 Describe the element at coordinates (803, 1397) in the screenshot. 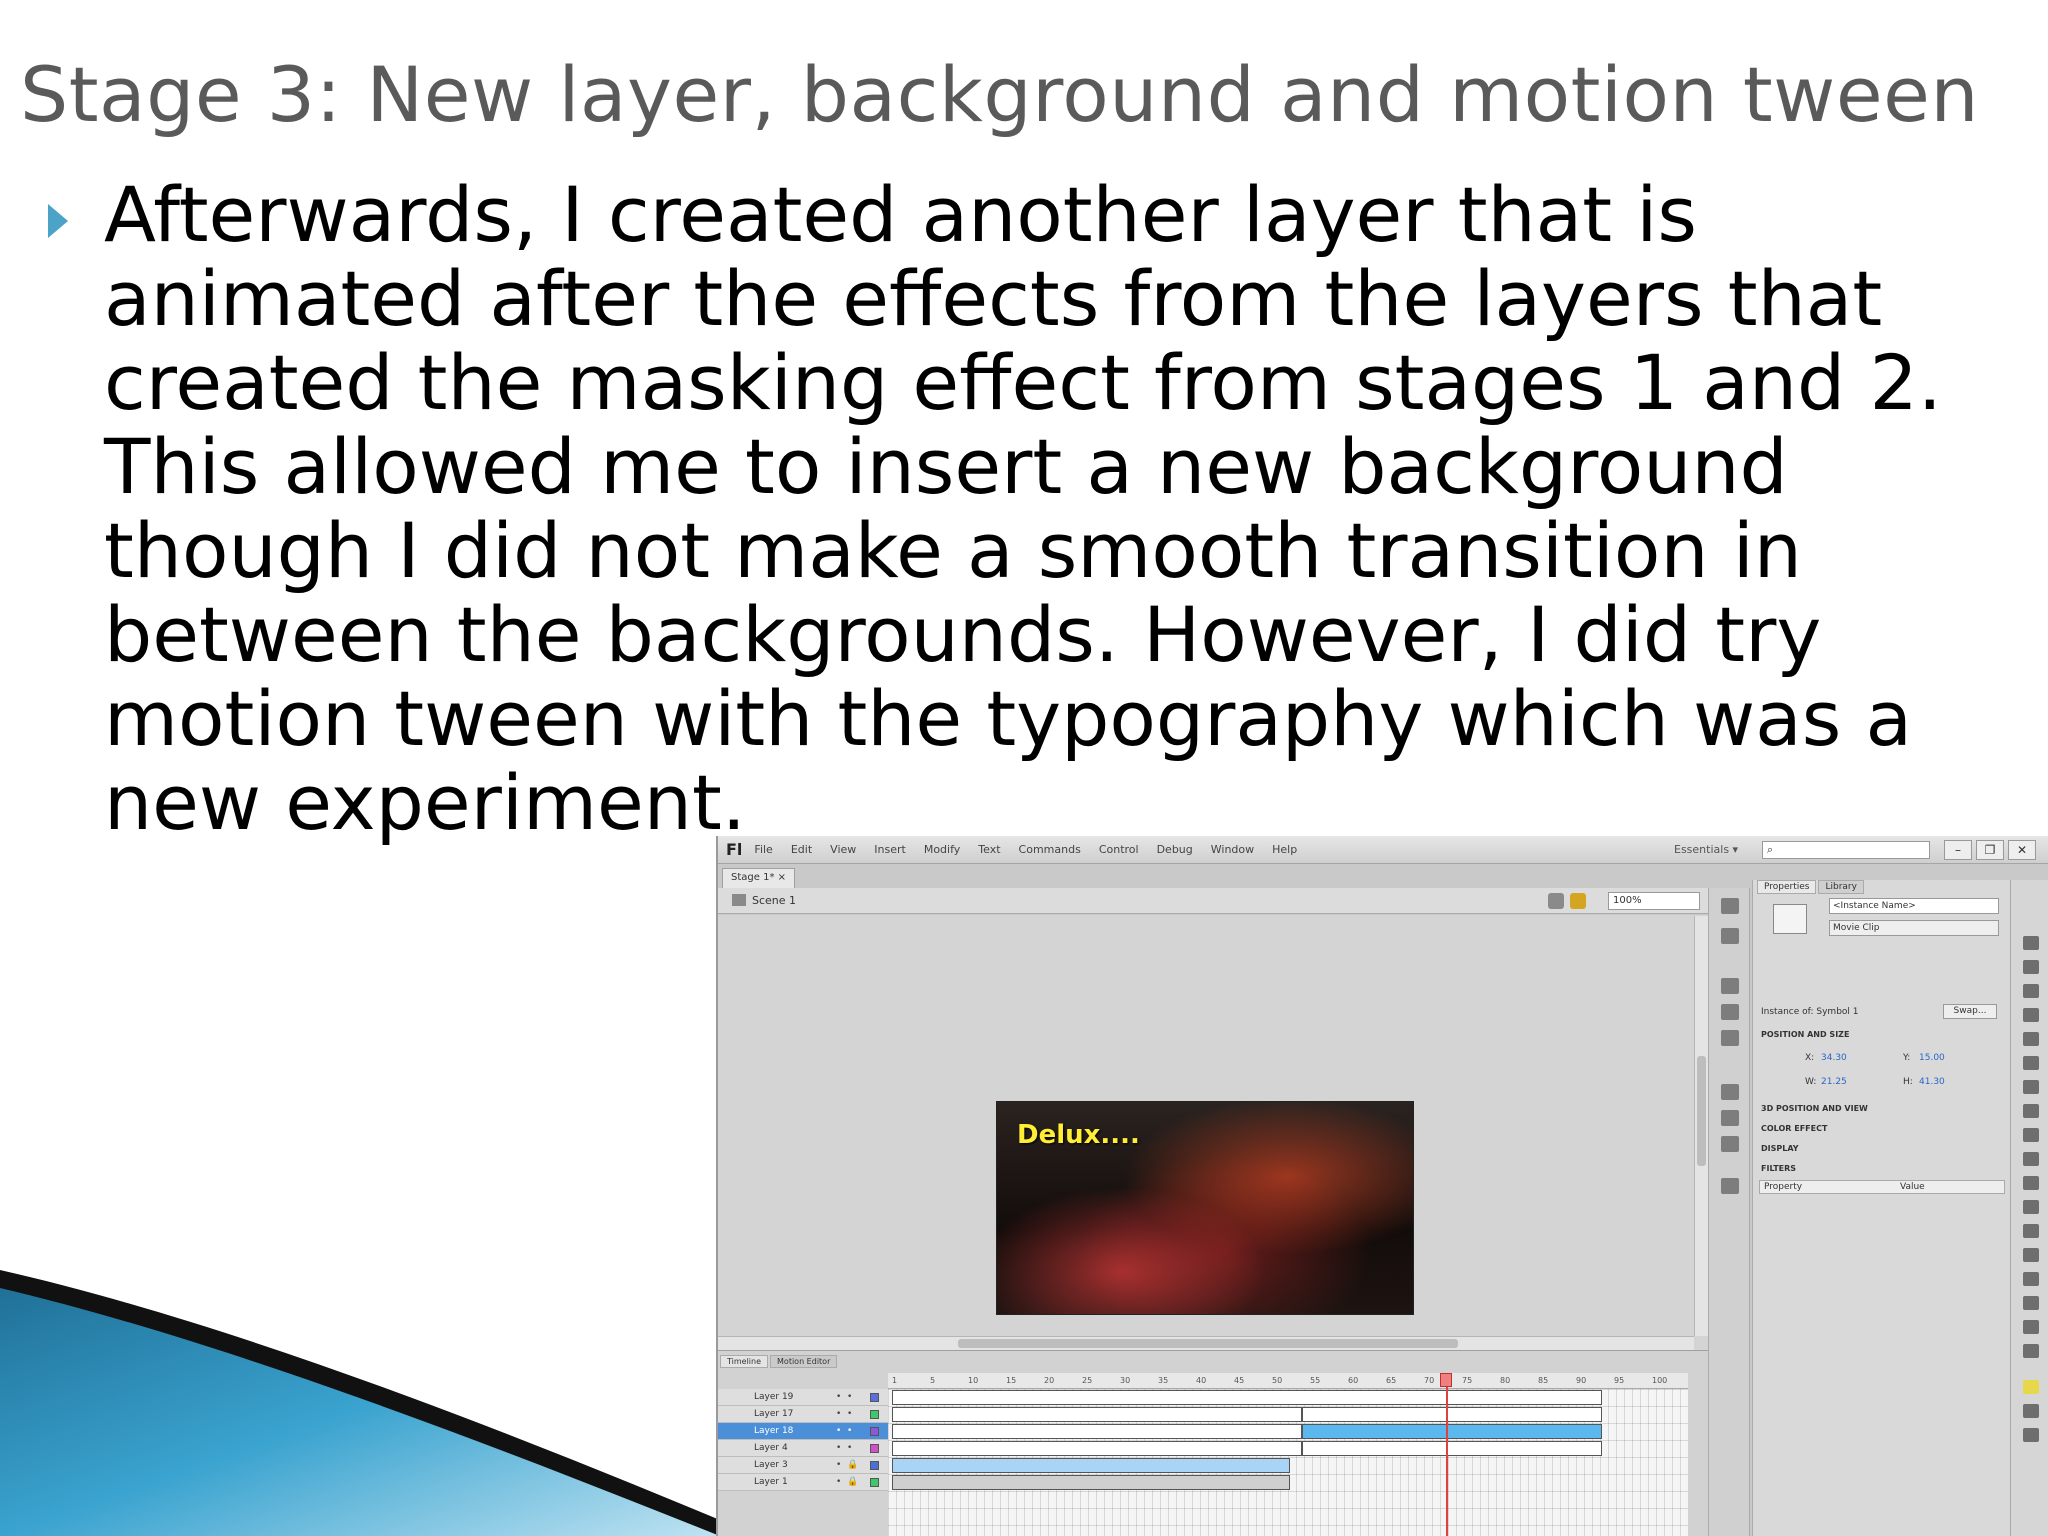

I see `layer-row: Layer 19 • •` at that location.